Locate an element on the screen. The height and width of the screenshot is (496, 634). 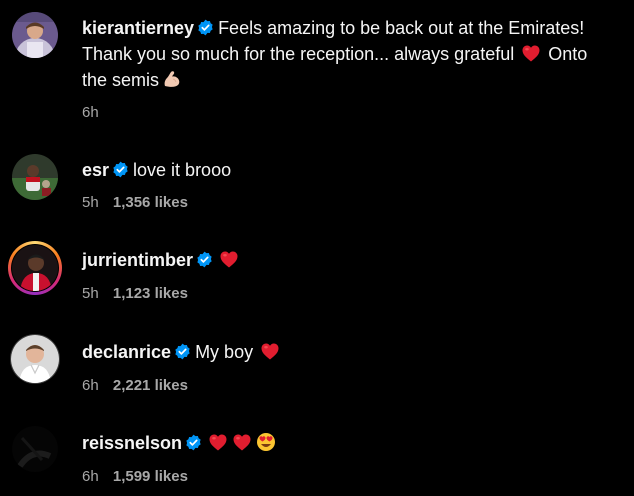
likes-count: 1,123 likes is located at coordinates (150, 293).